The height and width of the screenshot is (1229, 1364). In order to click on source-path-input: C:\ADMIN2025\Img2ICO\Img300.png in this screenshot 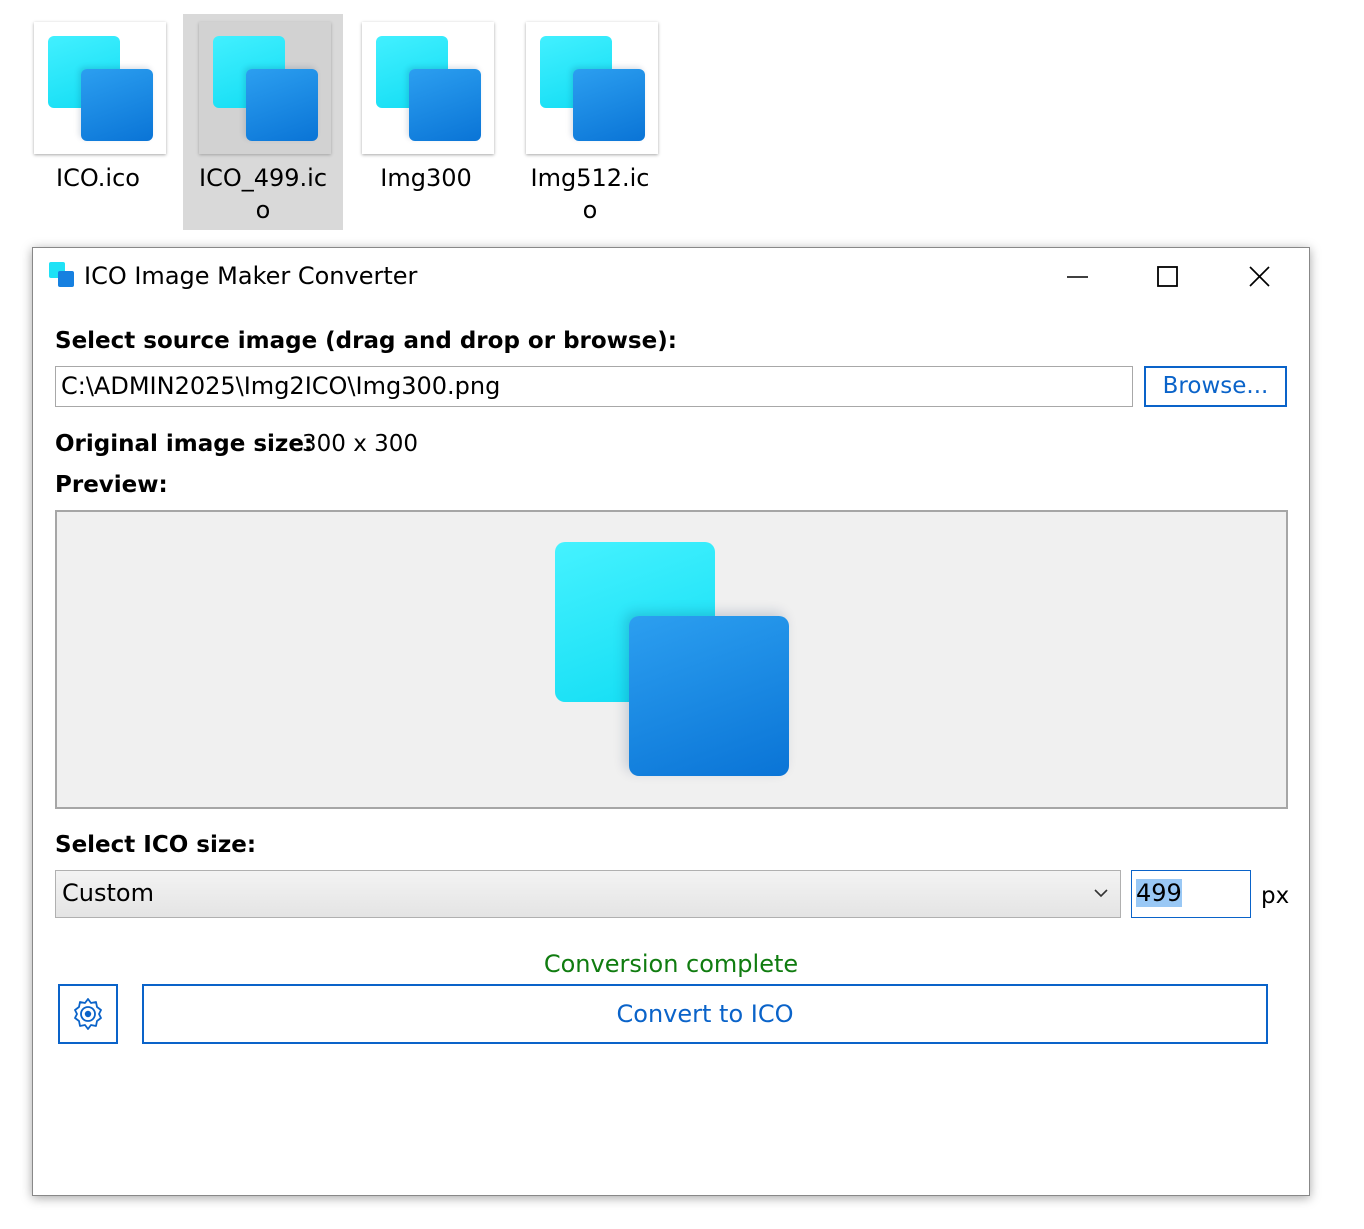, I will do `click(594, 386)`.